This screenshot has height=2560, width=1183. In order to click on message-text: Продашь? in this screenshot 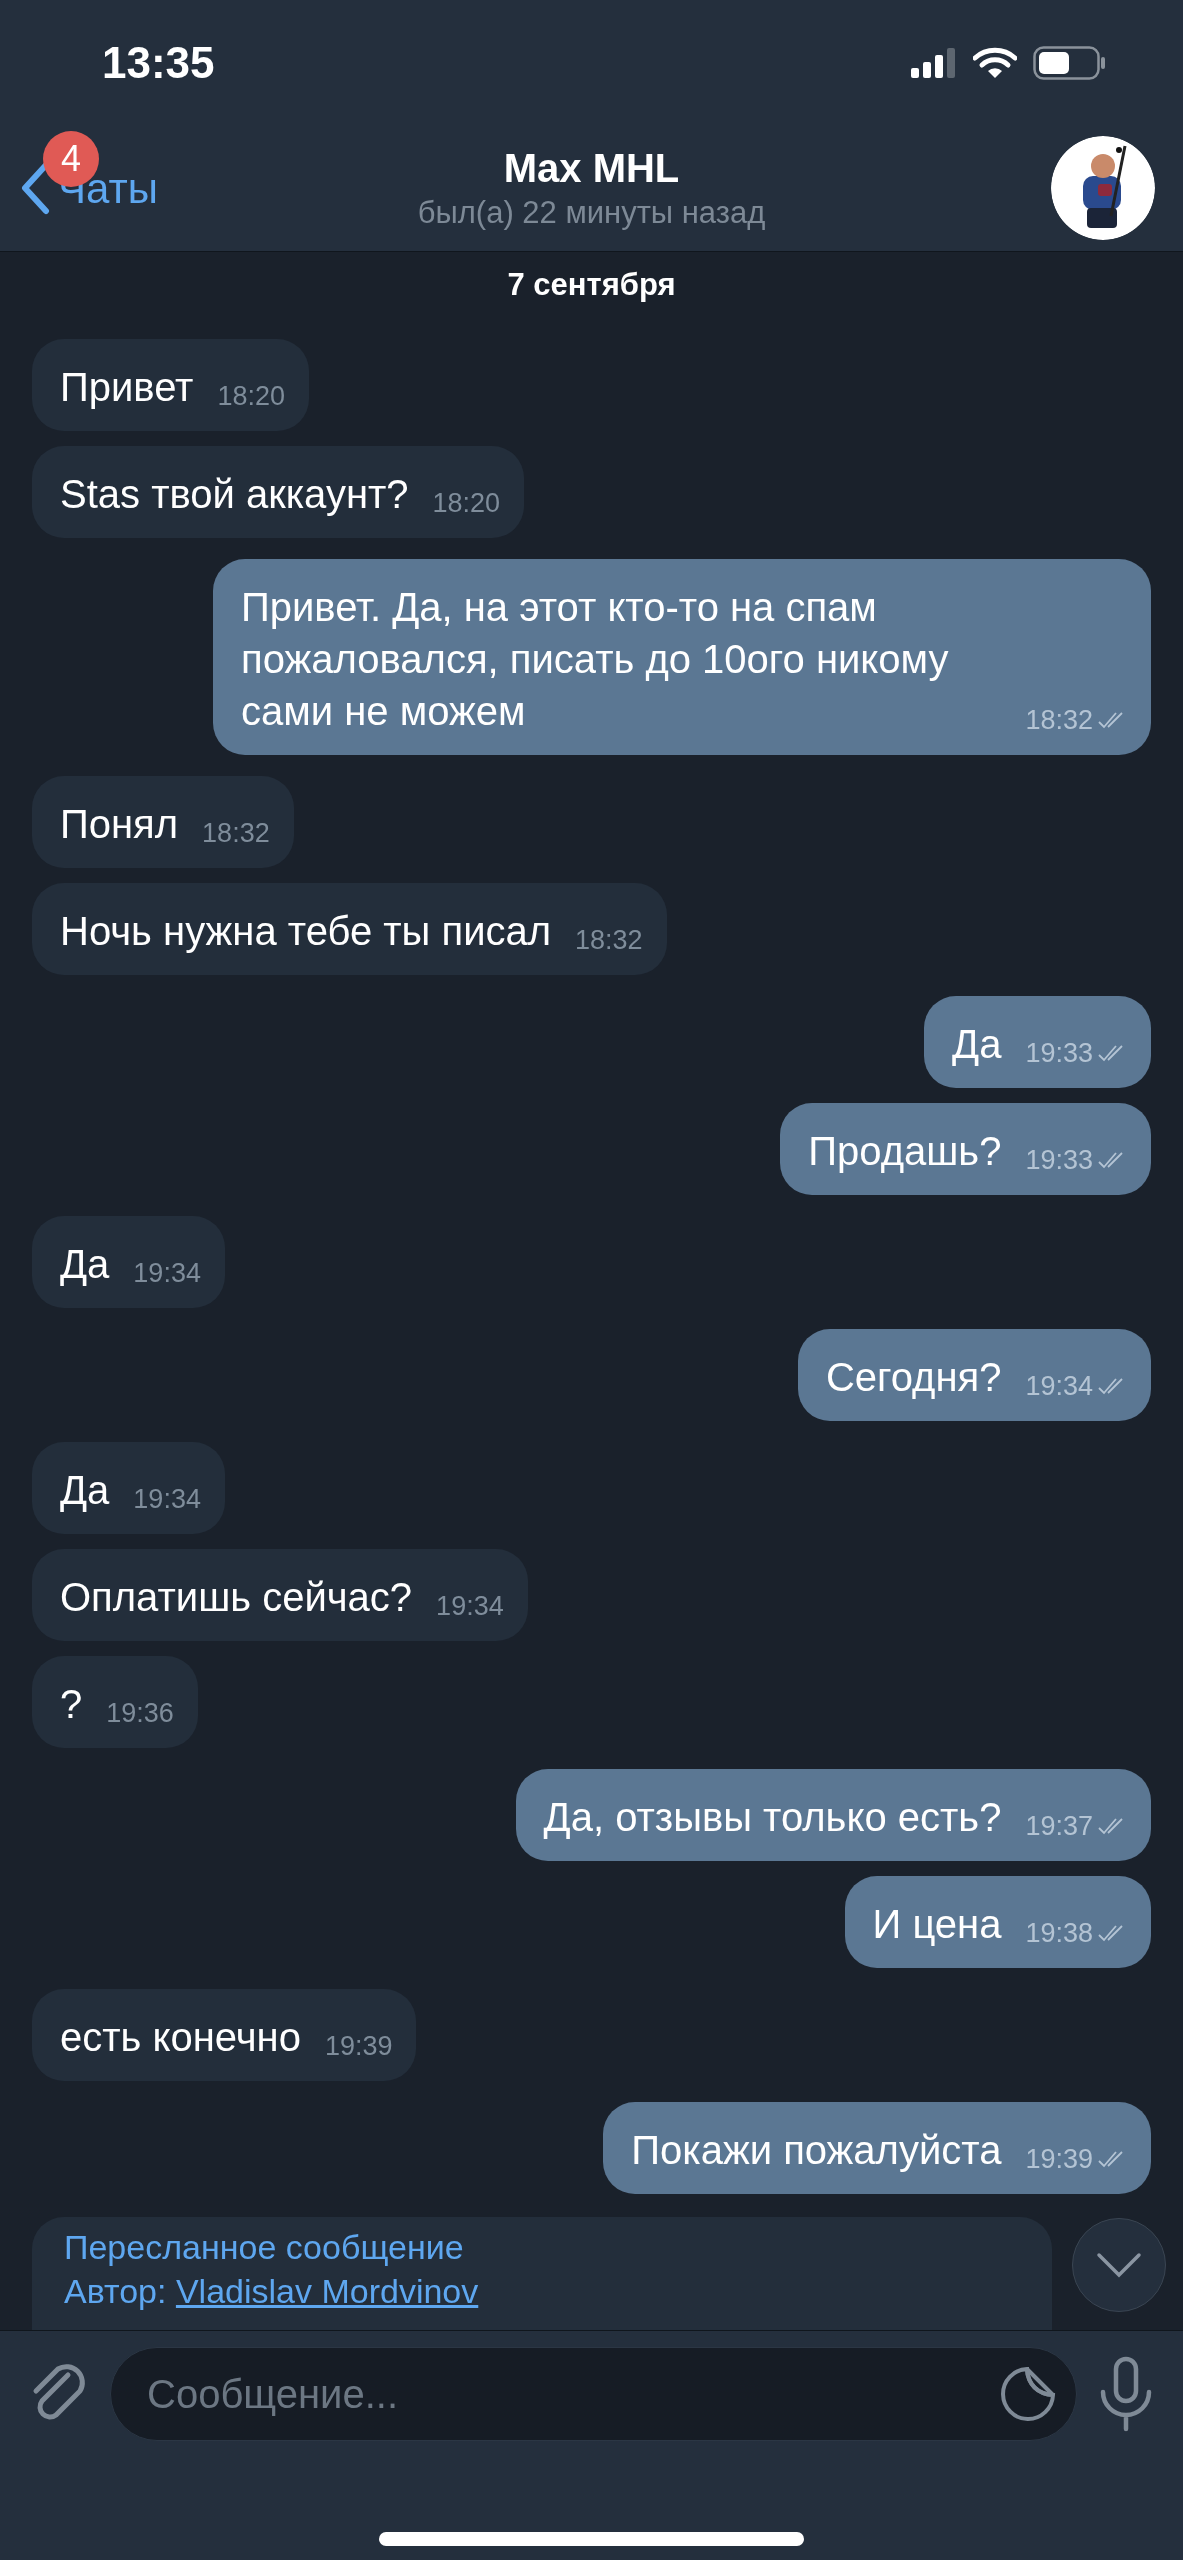, I will do `click(905, 1151)`.